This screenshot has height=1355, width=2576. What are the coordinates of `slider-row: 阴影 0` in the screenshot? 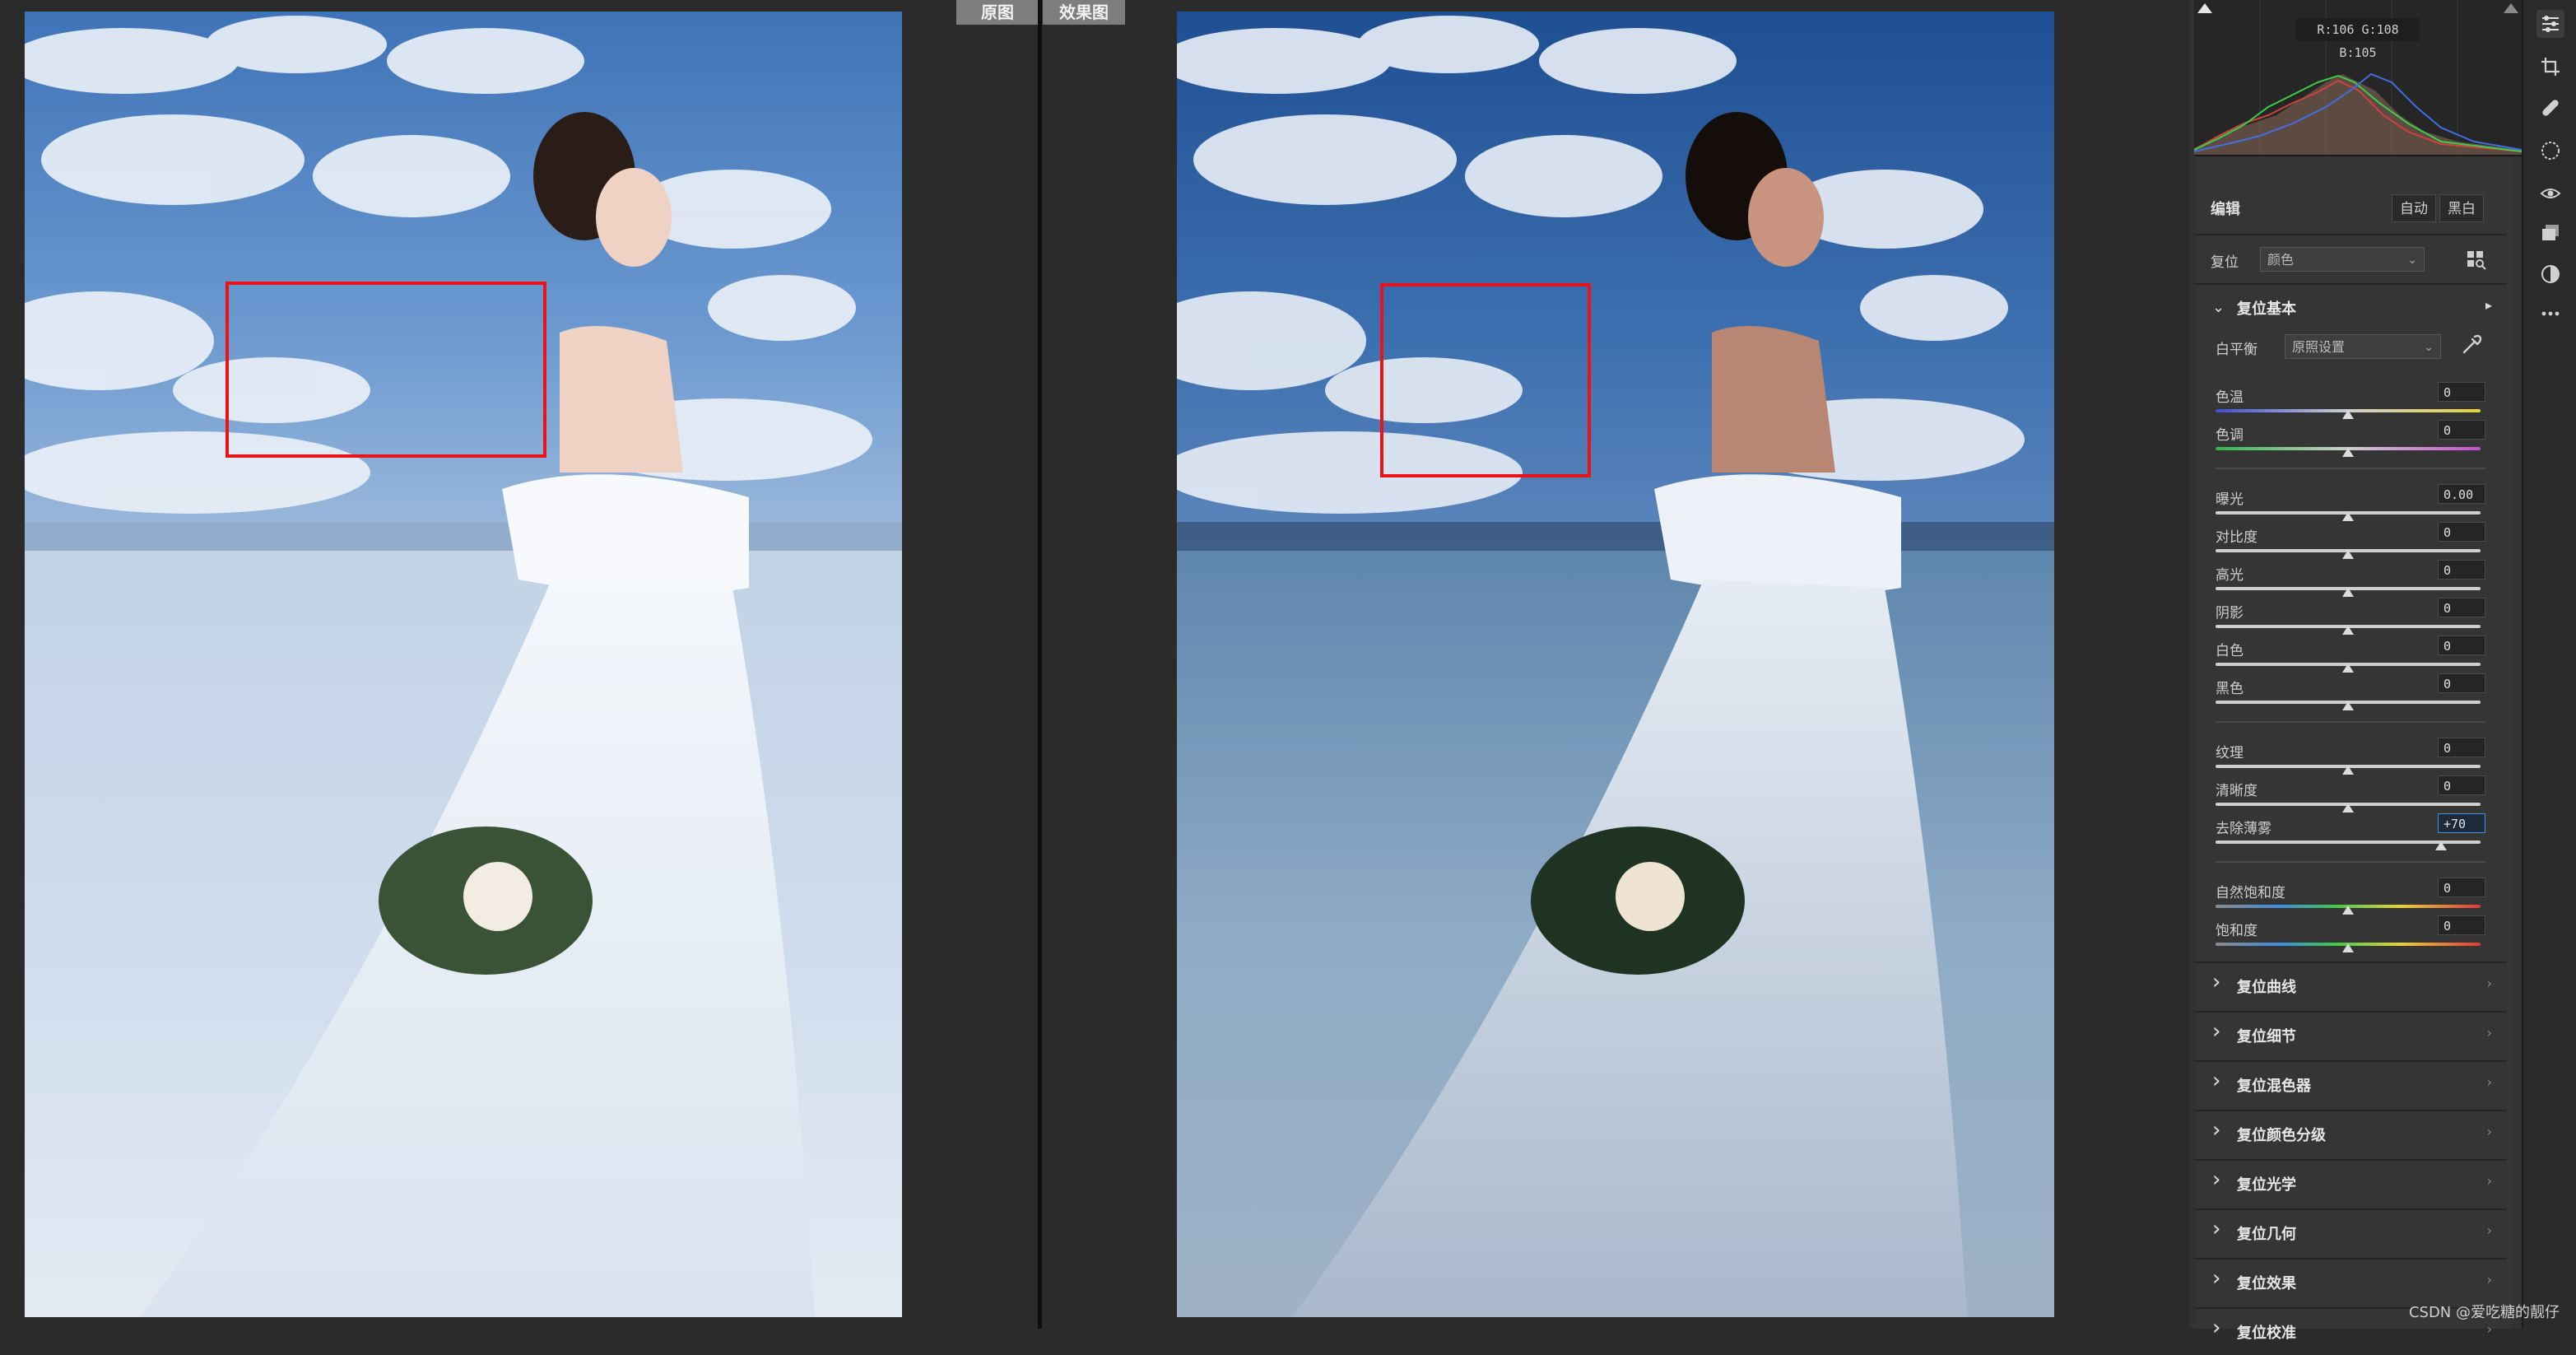 It's located at (2350, 617).